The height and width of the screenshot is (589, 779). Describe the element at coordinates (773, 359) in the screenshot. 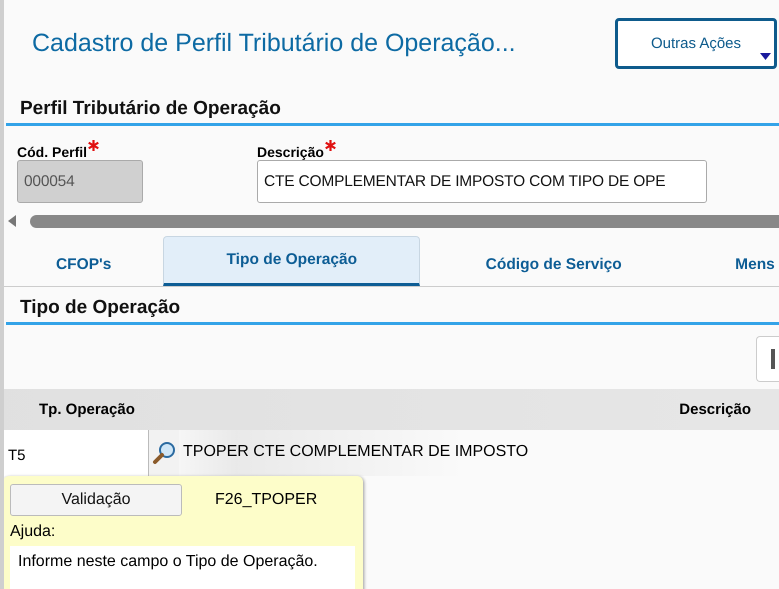

I see `bar-icon` at that location.